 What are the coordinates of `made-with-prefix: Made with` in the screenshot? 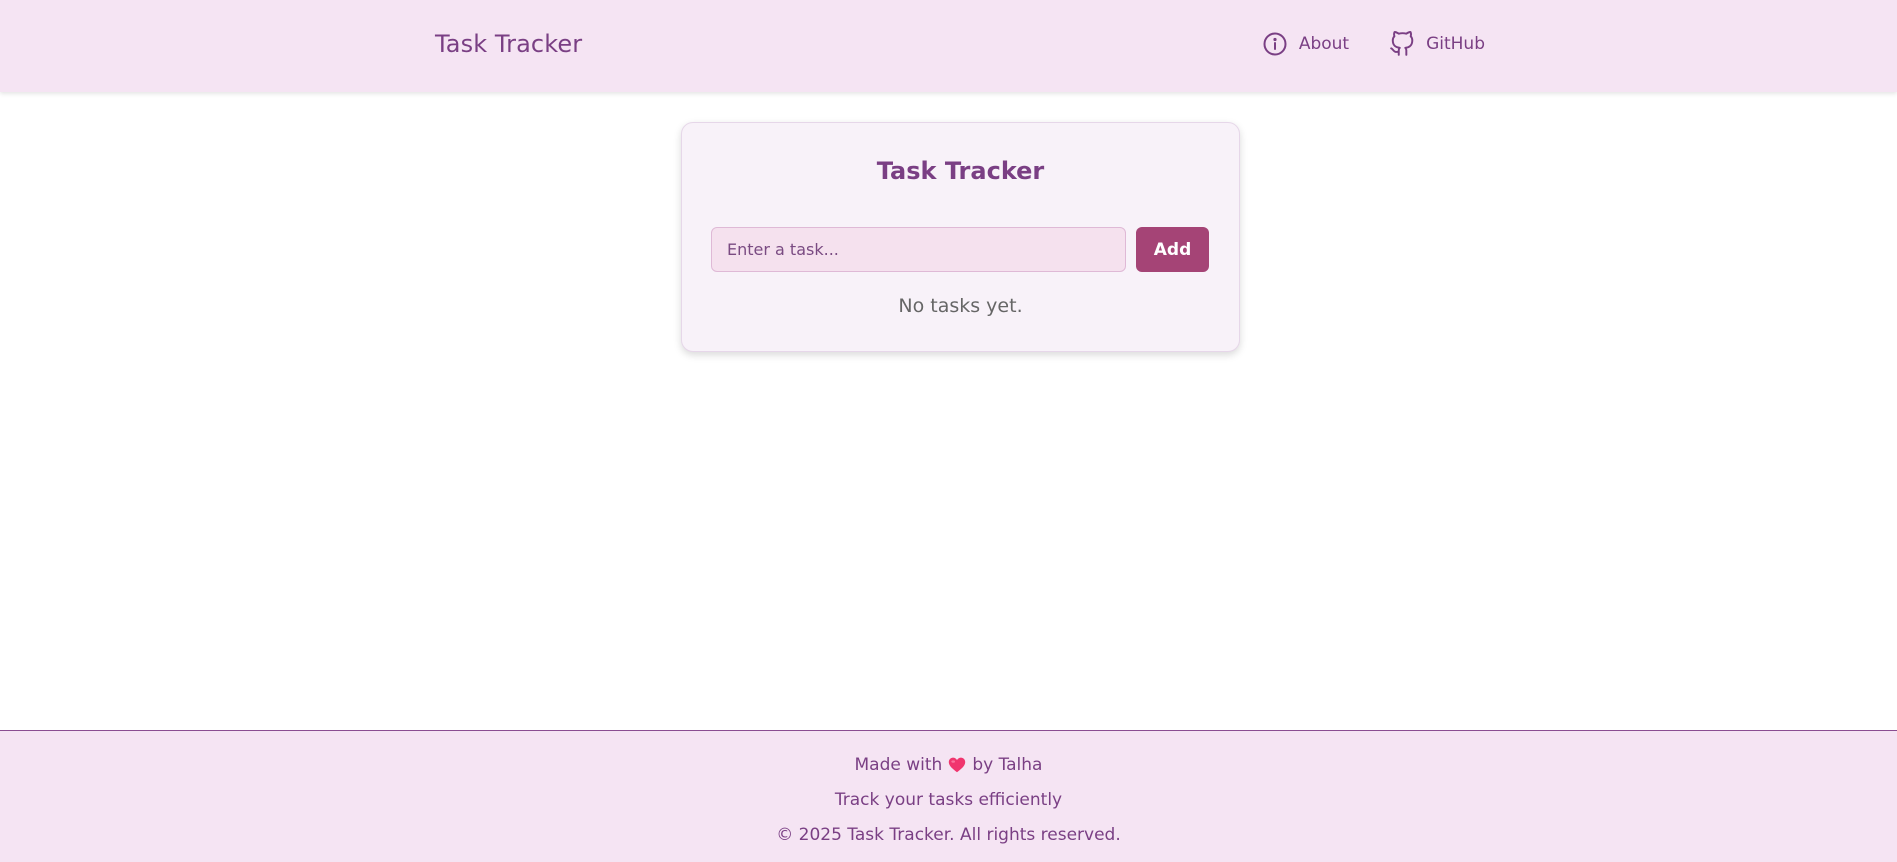 It's located at (898, 765).